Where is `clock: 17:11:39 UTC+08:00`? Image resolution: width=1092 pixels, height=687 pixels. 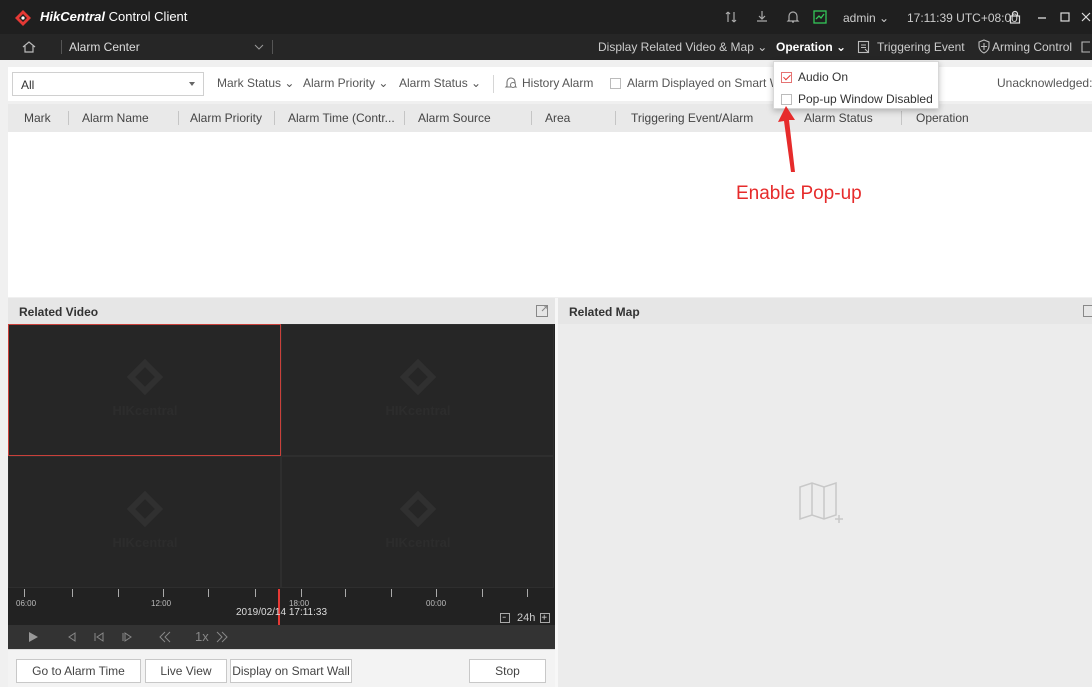
clock: 17:11:39 UTC+08:00 is located at coordinates (962, 18).